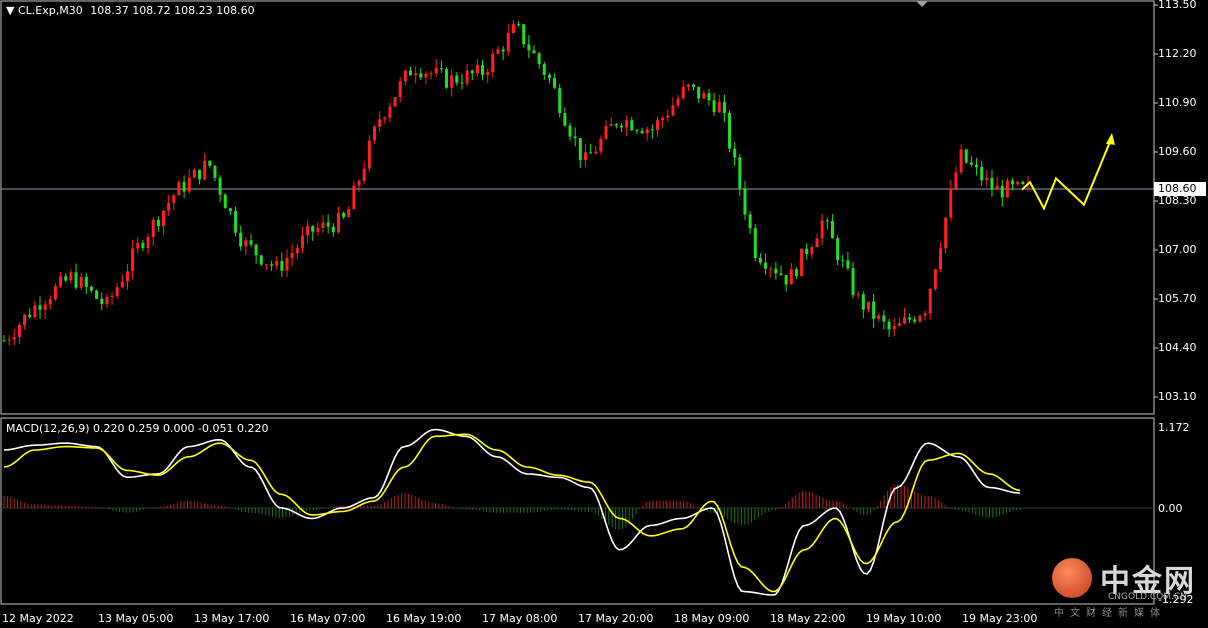 The height and width of the screenshot is (628, 1208). I want to click on ohlc-values: 108.37 108.72 108.23 108.60, so click(172, 10).